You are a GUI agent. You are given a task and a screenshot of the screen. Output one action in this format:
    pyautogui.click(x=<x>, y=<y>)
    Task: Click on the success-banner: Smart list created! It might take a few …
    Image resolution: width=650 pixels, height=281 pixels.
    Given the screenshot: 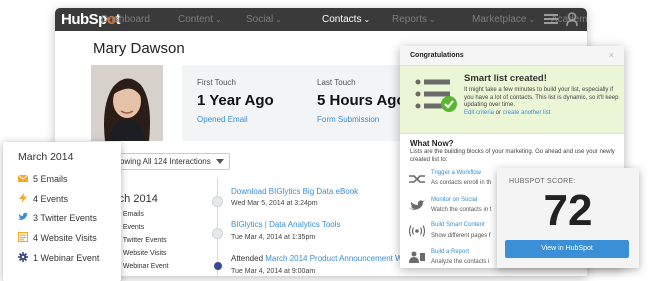 What is the action you would take?
    pyautogui.click(x=512, y=100)
    